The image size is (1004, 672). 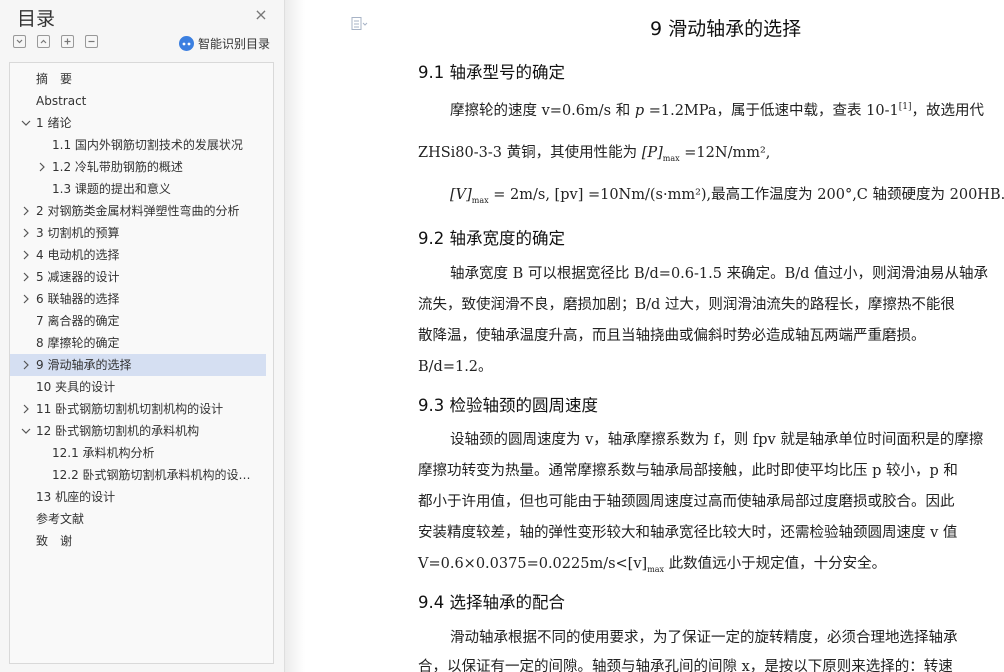 I want to click on close-icon: ×, so click(x=261, y=15).